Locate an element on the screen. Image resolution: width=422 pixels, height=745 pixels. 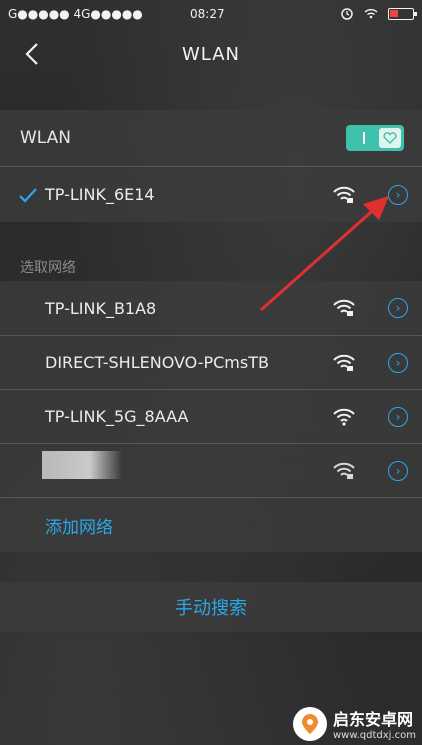
toggle-knob is located at coordinates (390, 138).